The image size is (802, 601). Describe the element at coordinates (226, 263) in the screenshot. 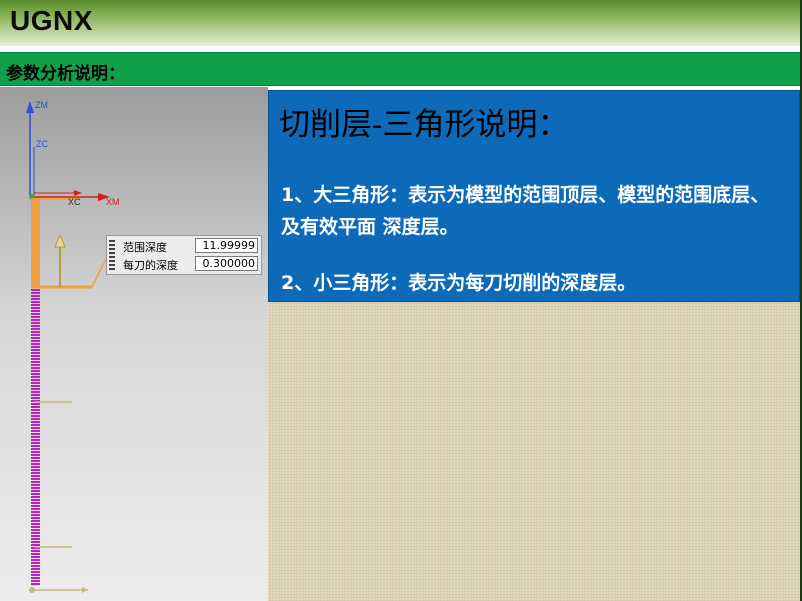

I see `cut-depth-input: 0.300000` at that location.